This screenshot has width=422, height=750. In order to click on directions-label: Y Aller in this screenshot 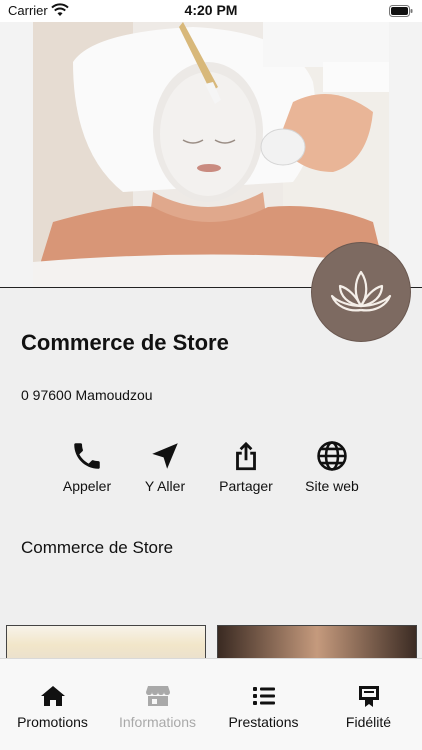, I will do `click(165, 486)`.